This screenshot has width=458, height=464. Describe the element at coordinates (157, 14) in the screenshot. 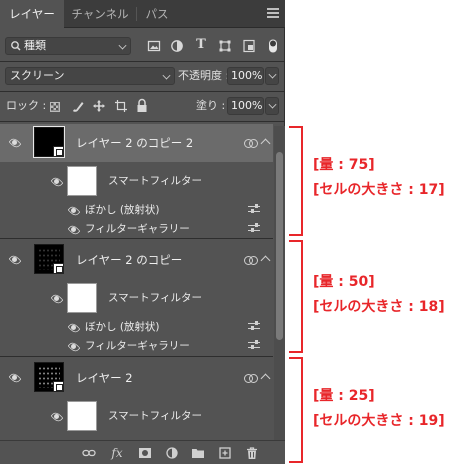

I see `tab-paths: パス` at that location.